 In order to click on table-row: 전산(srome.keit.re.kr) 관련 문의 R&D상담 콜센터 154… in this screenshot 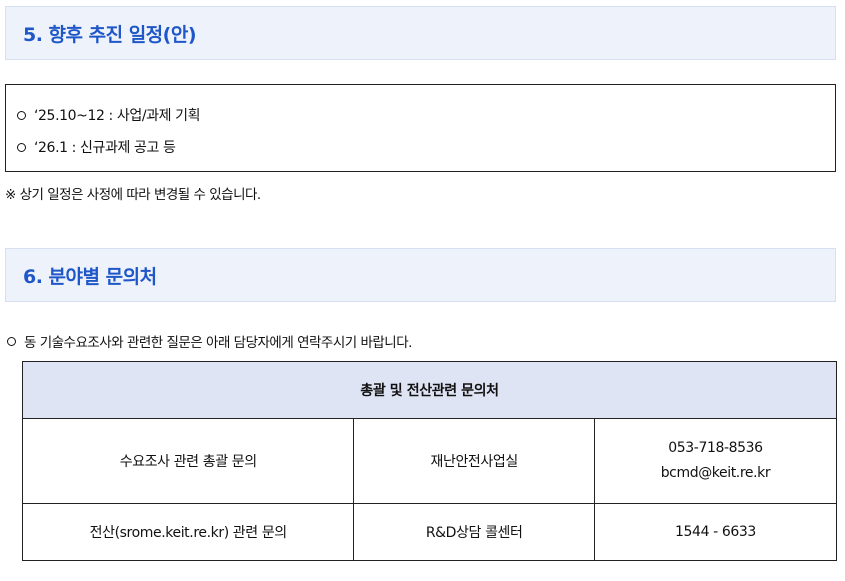, I will do `click(429, 532)`.